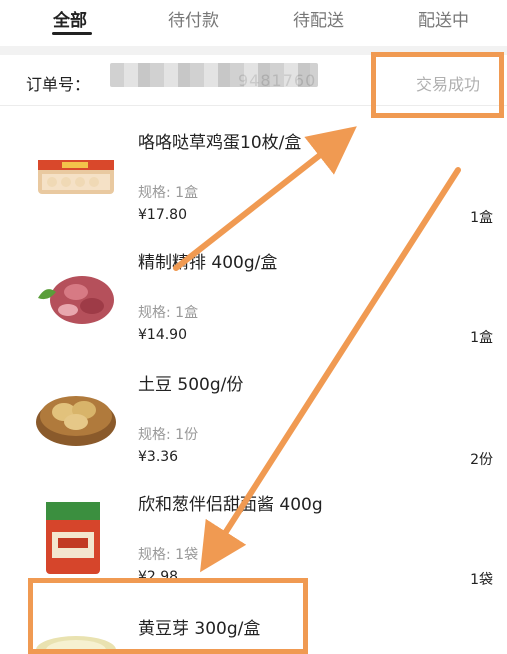  Describe the element at coordinates (193, 18) in the screenshot. I see `tab-pending-payment: 待付款` at that location.